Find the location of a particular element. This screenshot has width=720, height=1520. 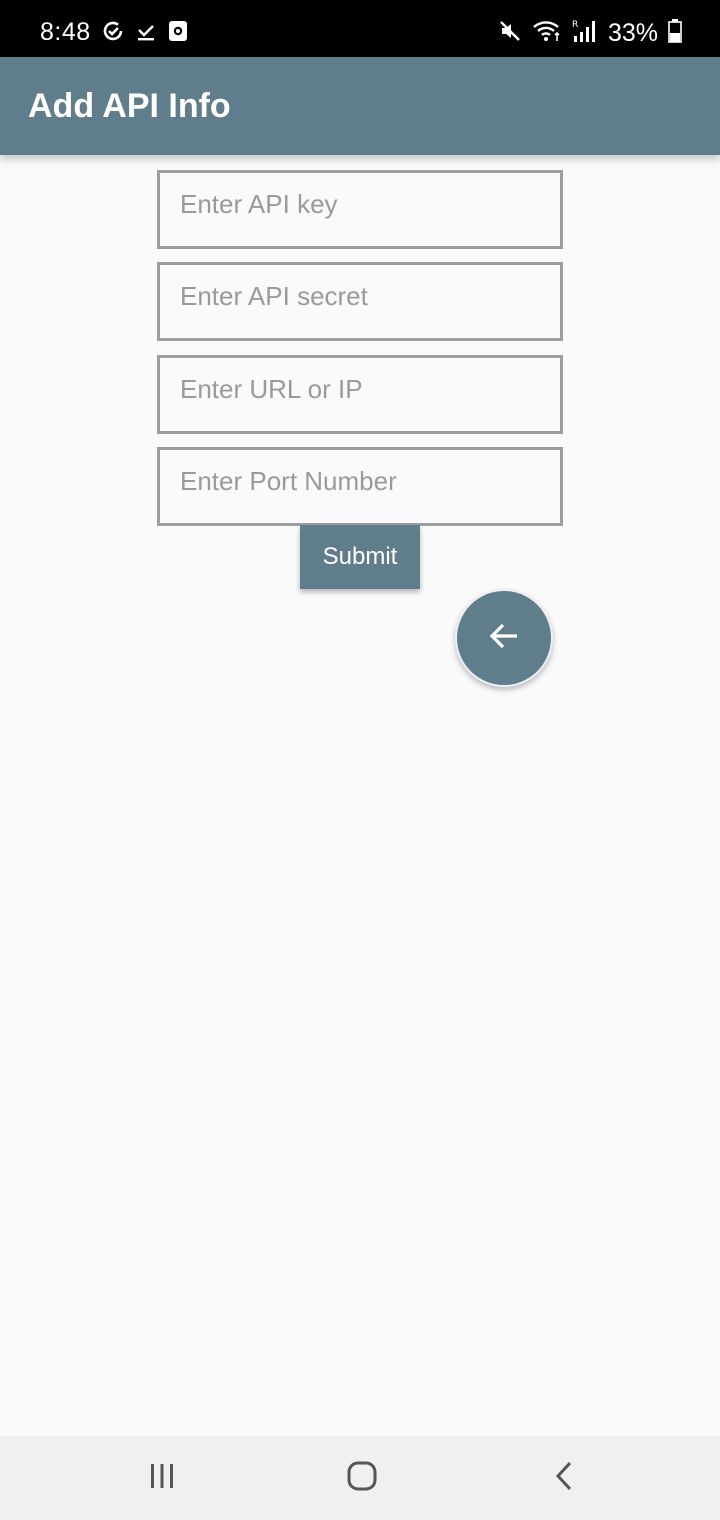

url-input is located at coordinates (360, 394).